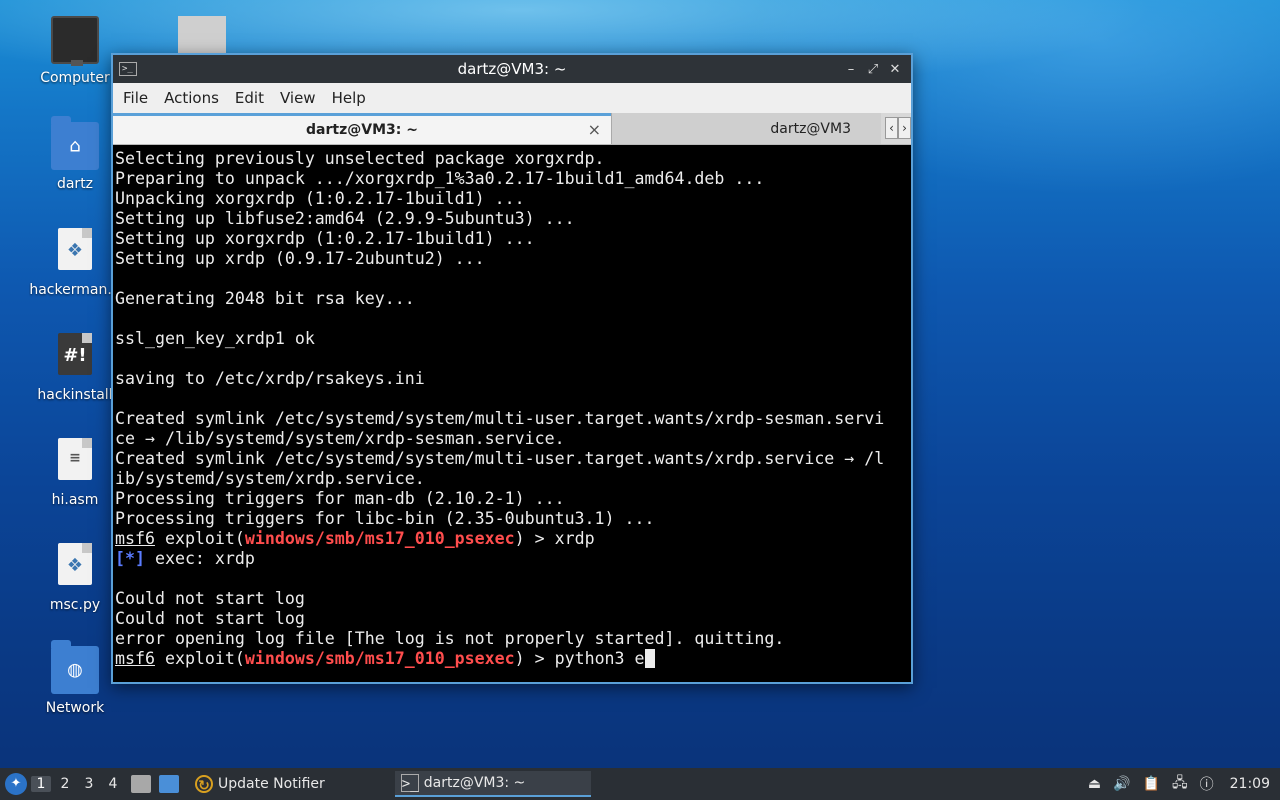 The height and width of the screenshot is (800, 1280). Describe the element at coordinates (895, 69) in the screenshot. I see `close-icon: ✕` at that location.